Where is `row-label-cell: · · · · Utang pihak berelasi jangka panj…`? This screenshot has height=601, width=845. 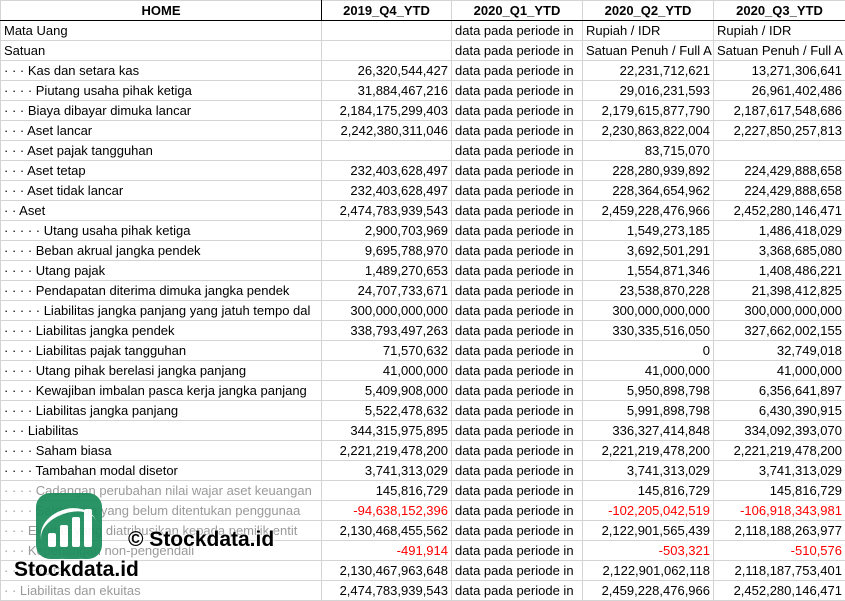 row-label-cell: · · · · Utang pihak berelasi jangka panj… is located at coordinates (161, 370).